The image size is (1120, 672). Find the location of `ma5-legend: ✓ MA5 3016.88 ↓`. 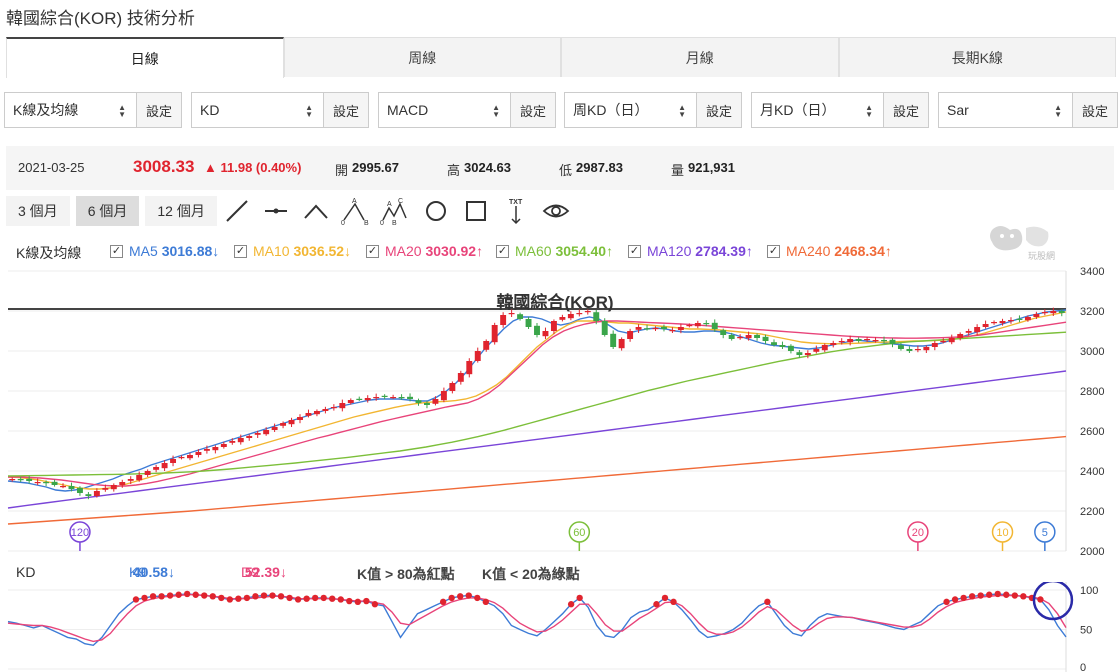

ma5-legend: ✓ MA5 3016.88 ↓ is located at coordinates (164, 251).